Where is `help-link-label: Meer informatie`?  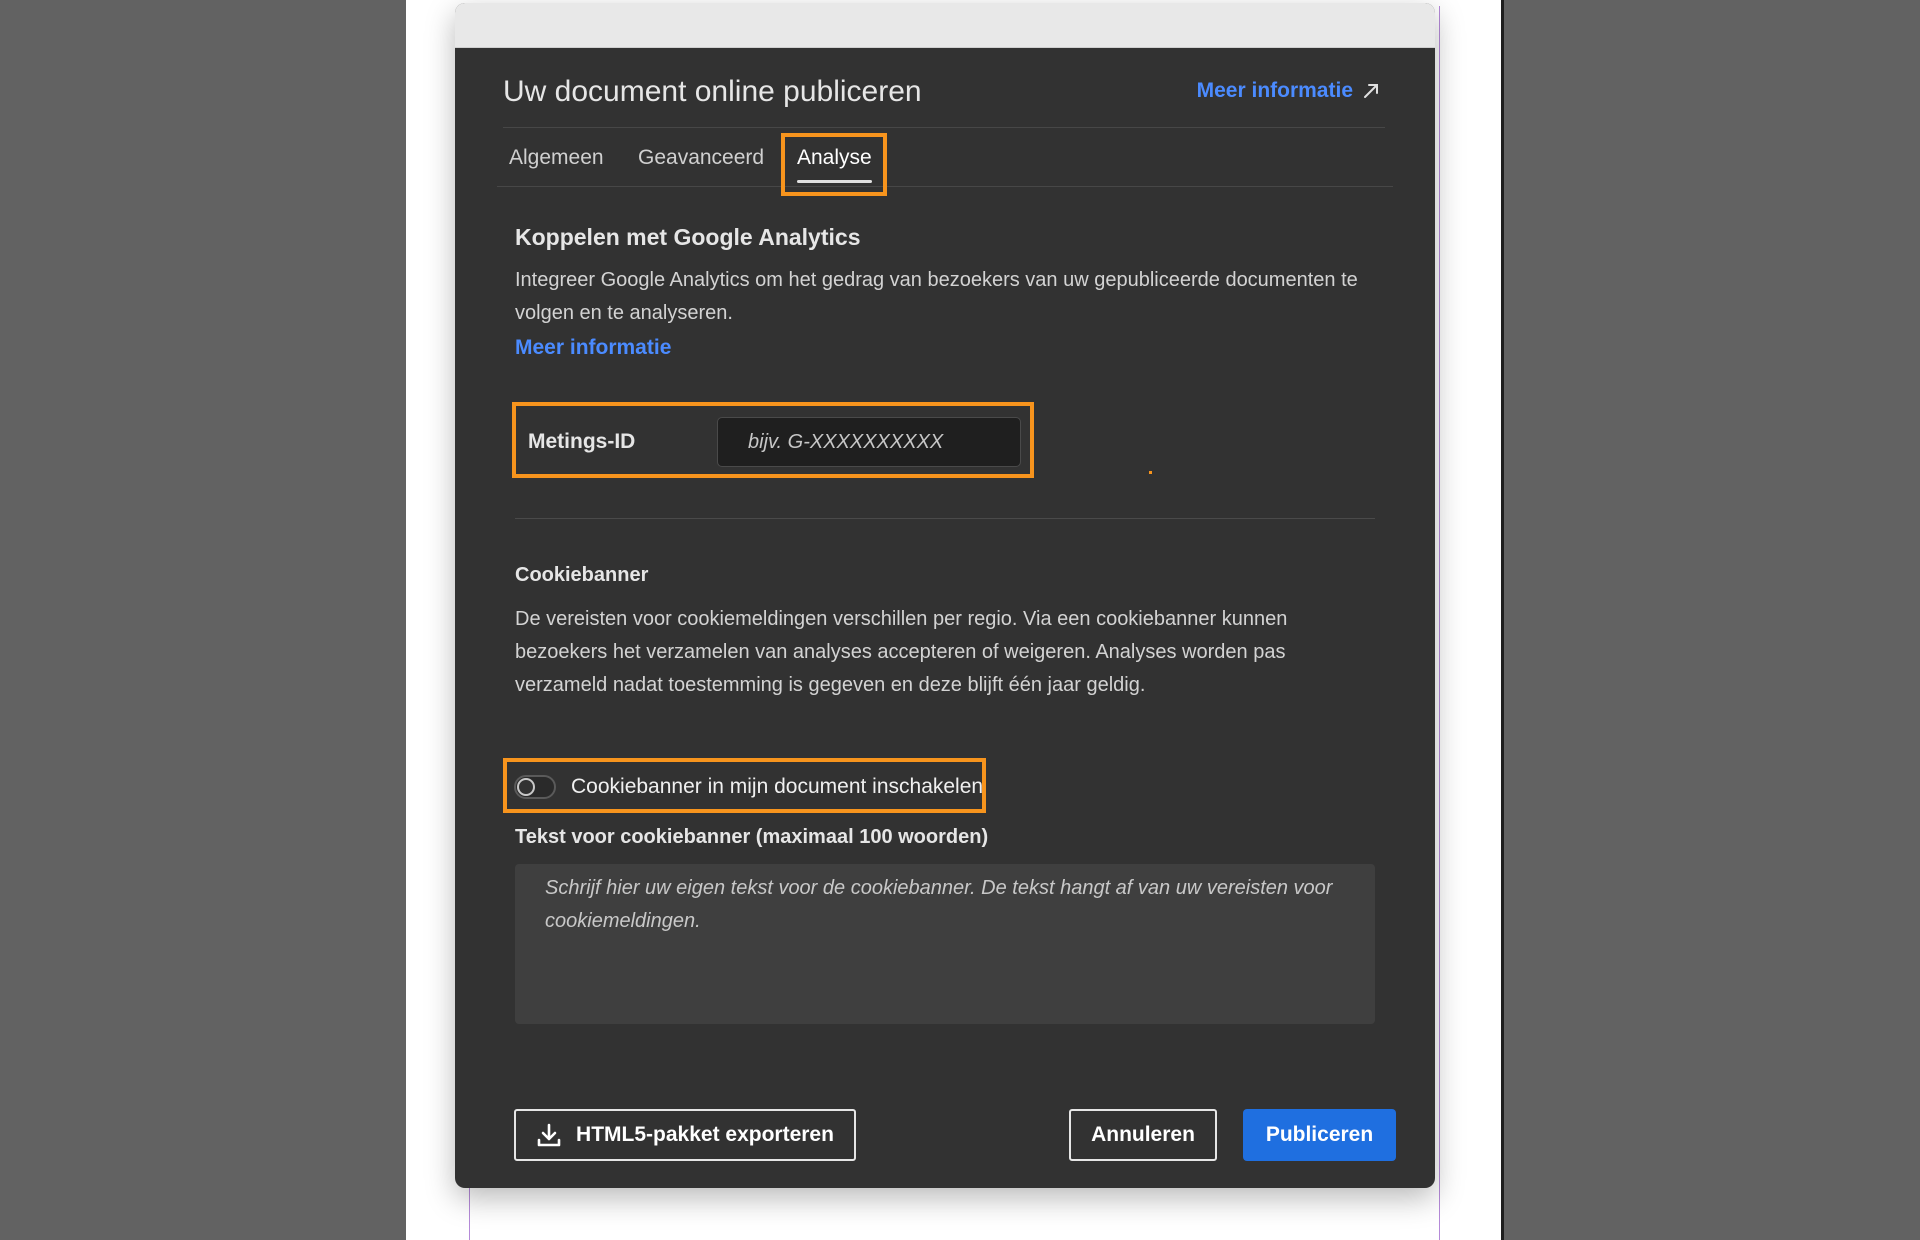
help-link-label: Meer informatie is located at coordinates (1274, 90).